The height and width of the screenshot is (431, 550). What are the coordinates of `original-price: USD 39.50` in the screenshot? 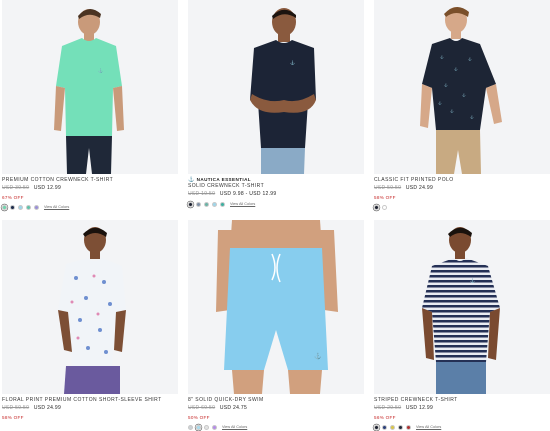 It's located at (16, 188).